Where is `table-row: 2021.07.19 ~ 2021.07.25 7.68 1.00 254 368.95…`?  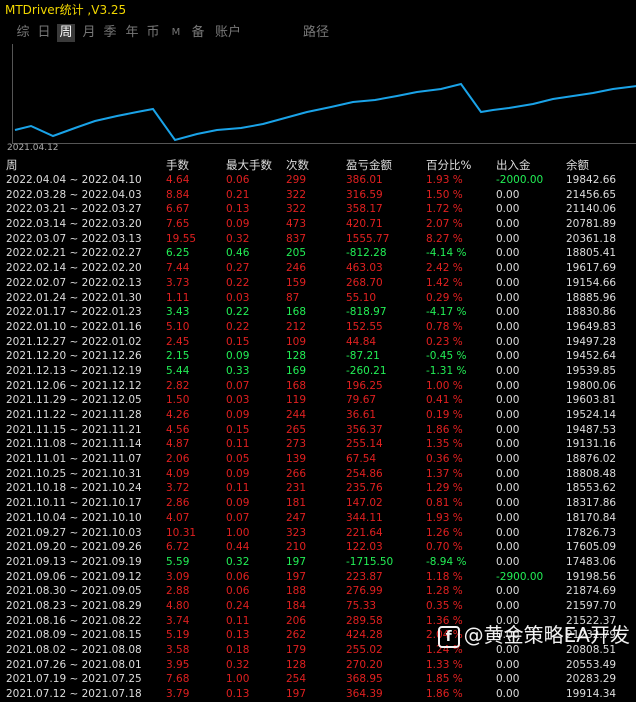 table-row: 2021.07.19 ~ 2021.07.25 7.68 1.00 254 368.95… is located at coordinates (318, 679).